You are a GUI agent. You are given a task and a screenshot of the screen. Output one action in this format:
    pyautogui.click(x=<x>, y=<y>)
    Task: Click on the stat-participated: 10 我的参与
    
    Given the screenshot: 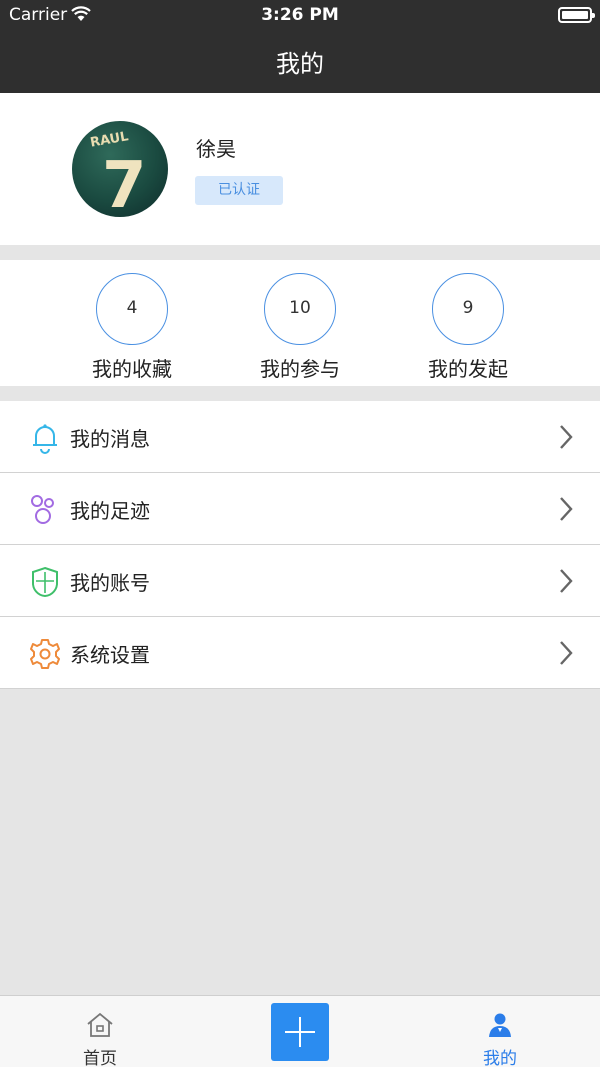 What is the action you would take?
    pyautogui.click(x=300, y=327)
    